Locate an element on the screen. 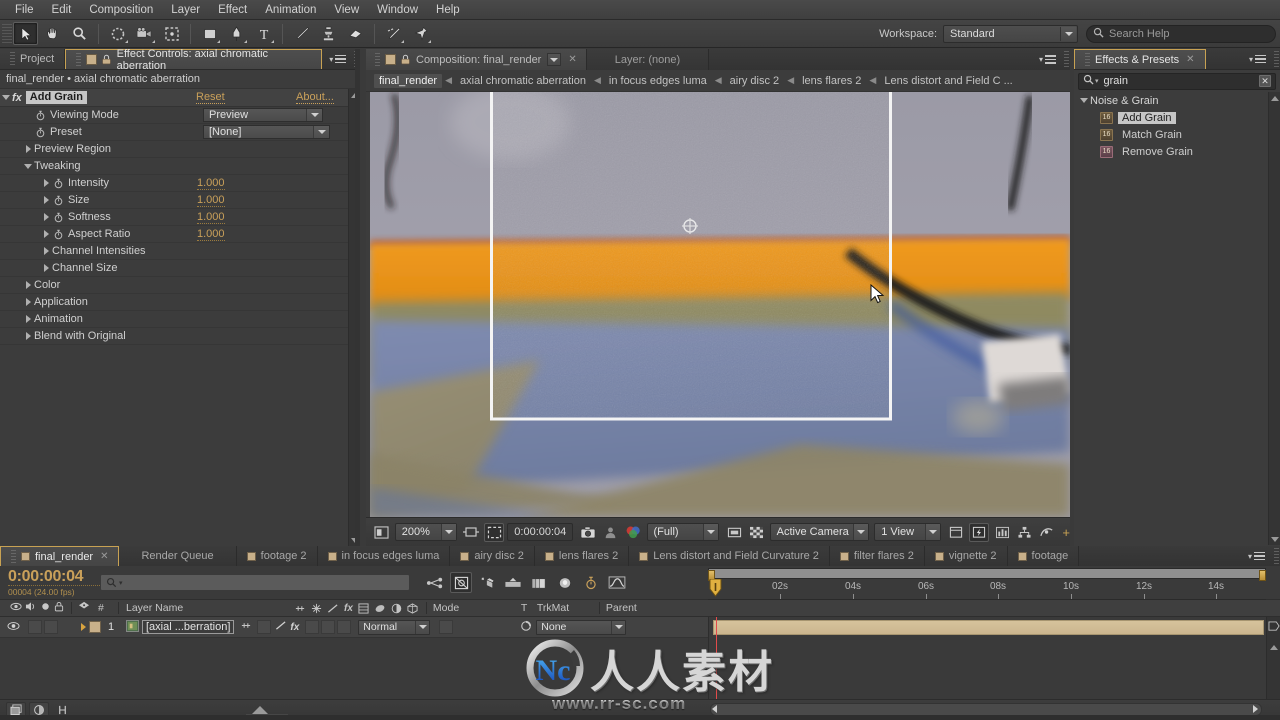  property-group-animation: Animation is located at coordinates (174, 319).